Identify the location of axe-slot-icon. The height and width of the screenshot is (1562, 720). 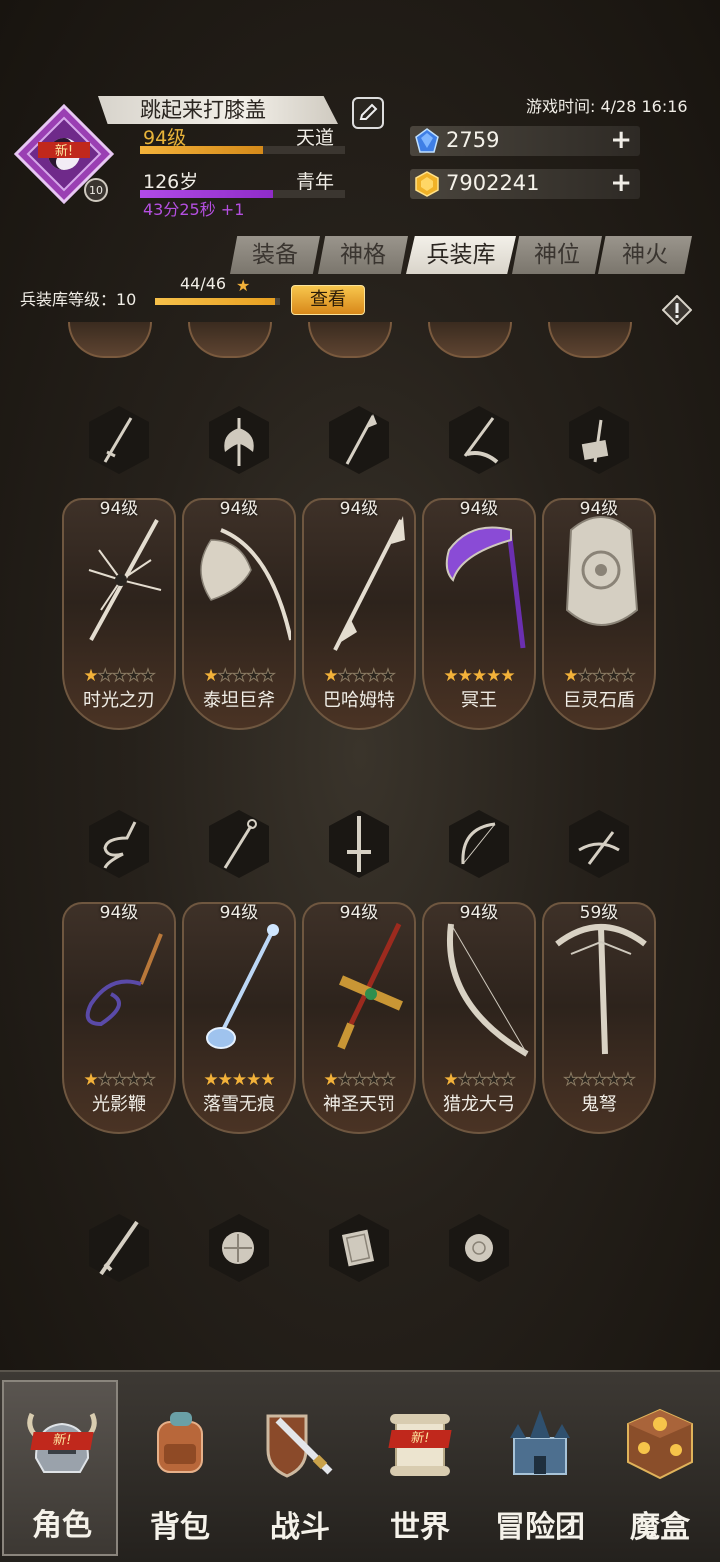
(239, 440).